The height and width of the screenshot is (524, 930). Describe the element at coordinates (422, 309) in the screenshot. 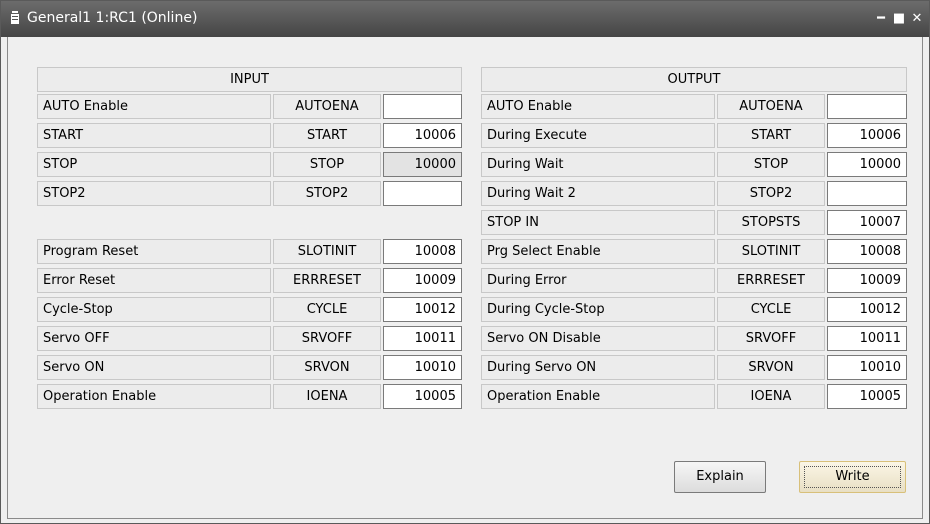

I see `input-value-cycle-stop: 10012` at that location.